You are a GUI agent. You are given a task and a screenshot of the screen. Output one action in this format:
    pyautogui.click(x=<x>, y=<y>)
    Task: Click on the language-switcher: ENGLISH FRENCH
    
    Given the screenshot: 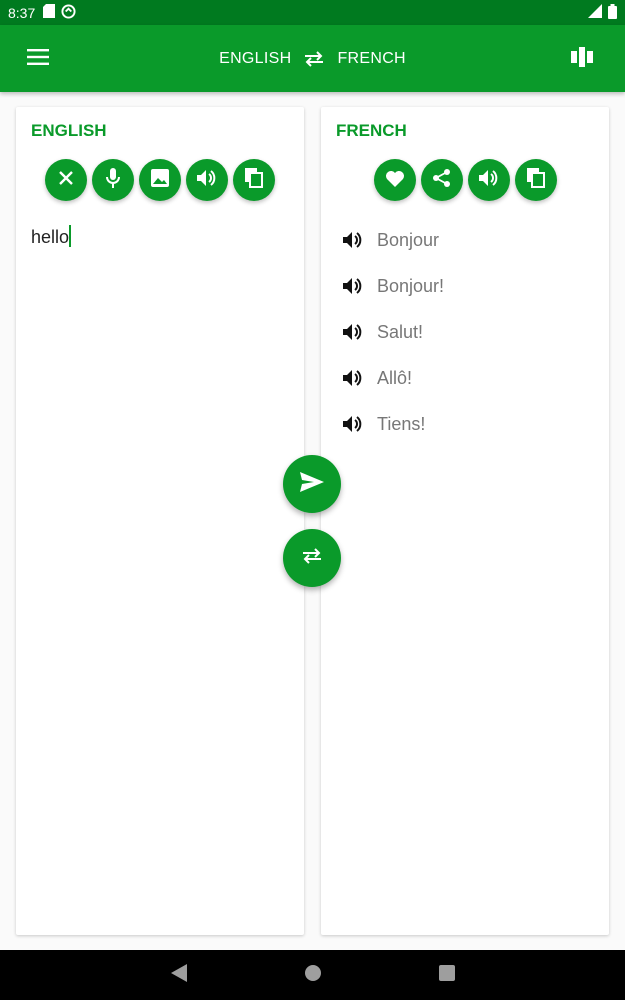 What is the action you would take?
    pyautogui.click(x=312, y=58)
    